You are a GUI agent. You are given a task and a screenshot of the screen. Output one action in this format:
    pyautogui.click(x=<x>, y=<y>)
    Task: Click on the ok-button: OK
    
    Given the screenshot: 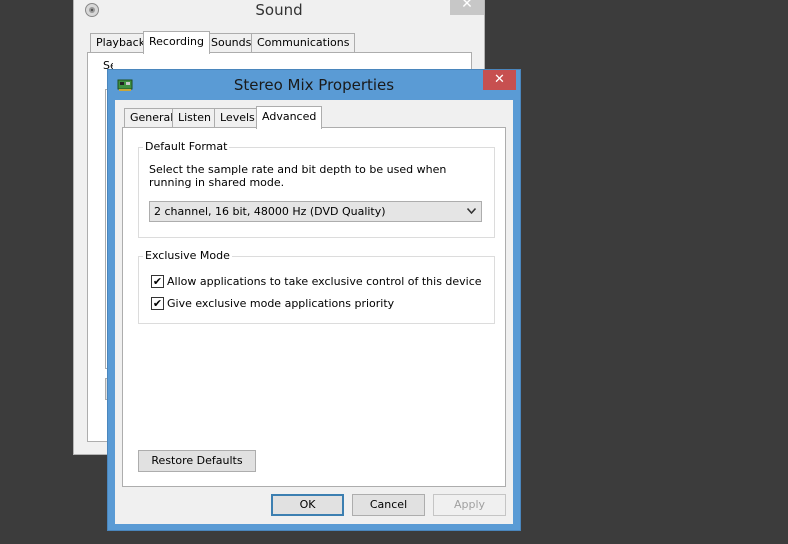 What is the action you would take?
    pyautogui.click(x=307, y=505)
    